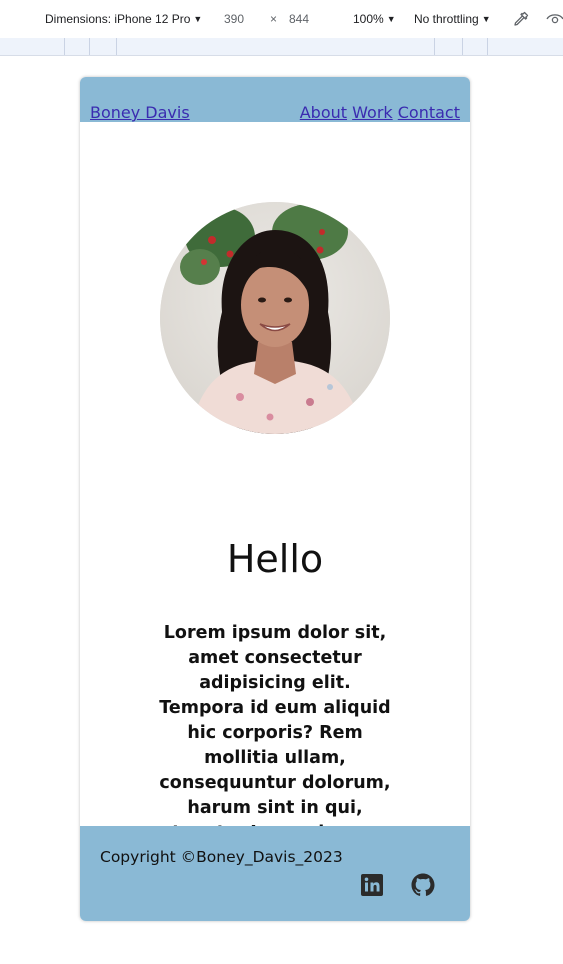 The height and width of the screenshot is (964, 563). What do you see at coordinates (234, 19) in the screenshot?
I see `width-input: 390` at bounding box center [234, 19].